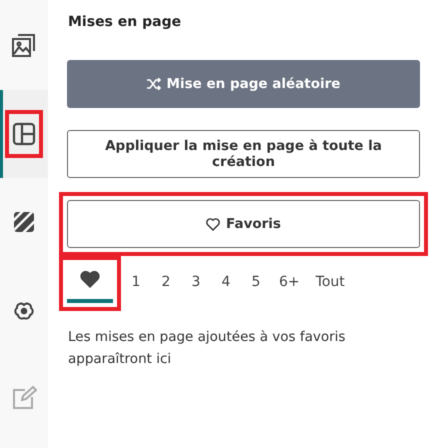 This screenshot has height=448, width=443. I want to click on stripes-icon, so click(24, 222).